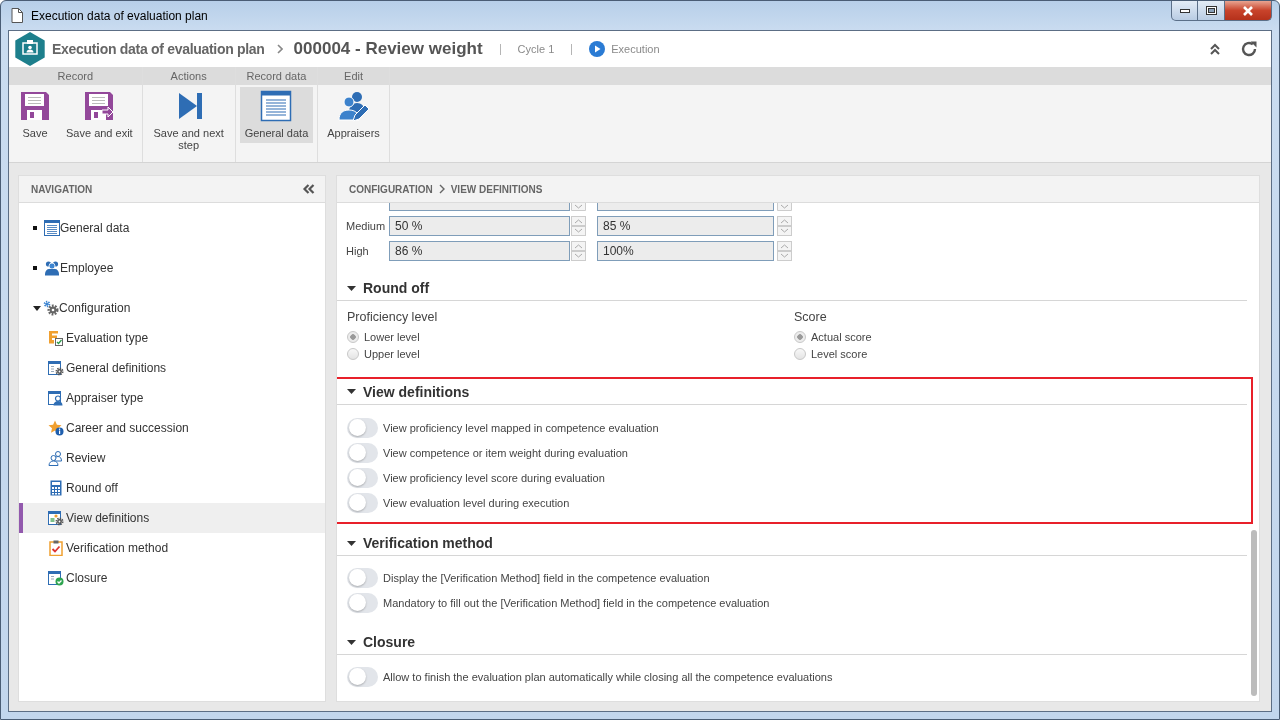 The width and height of the screenshot is (1280, 720). What do you see at coordinates (158, 49) in the screenshot?
I see `module-title: Execution data of evaluation plan` at bounding box center [158, 49].